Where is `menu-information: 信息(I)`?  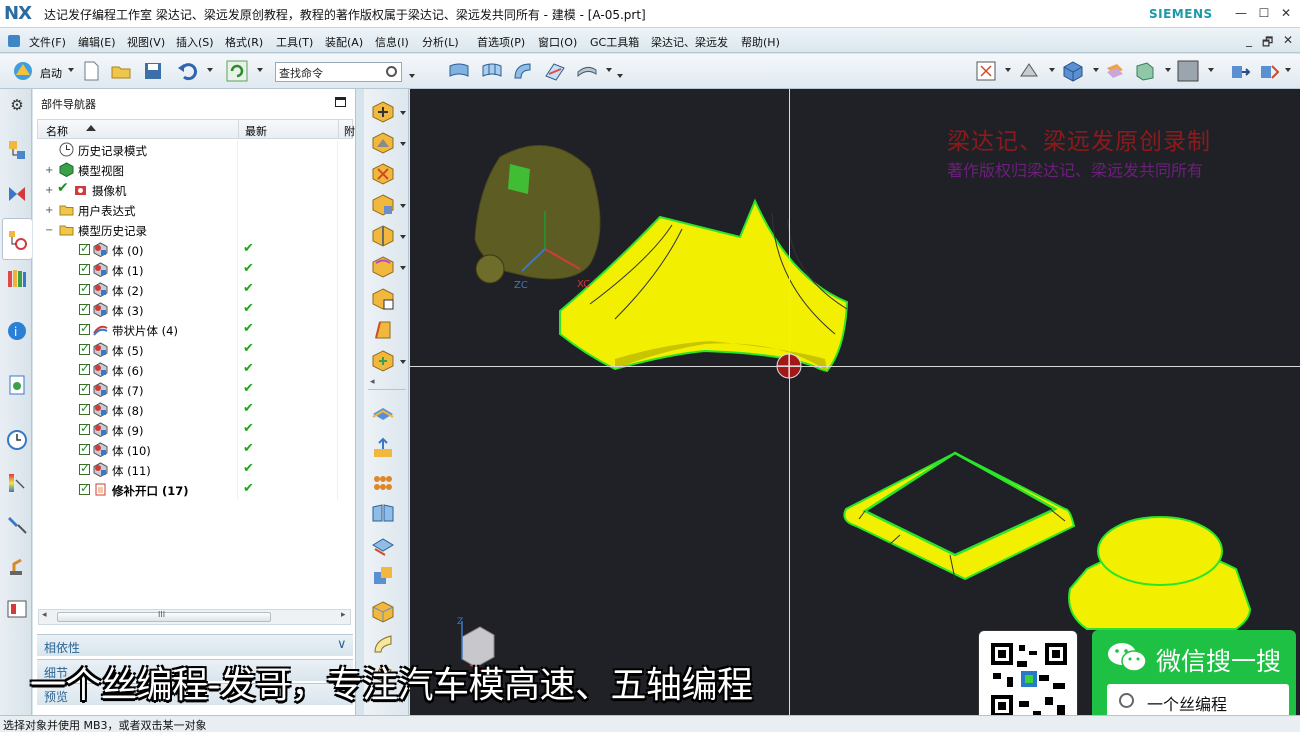 menu-information: 信息(I) is located at coordinates (392, 42).